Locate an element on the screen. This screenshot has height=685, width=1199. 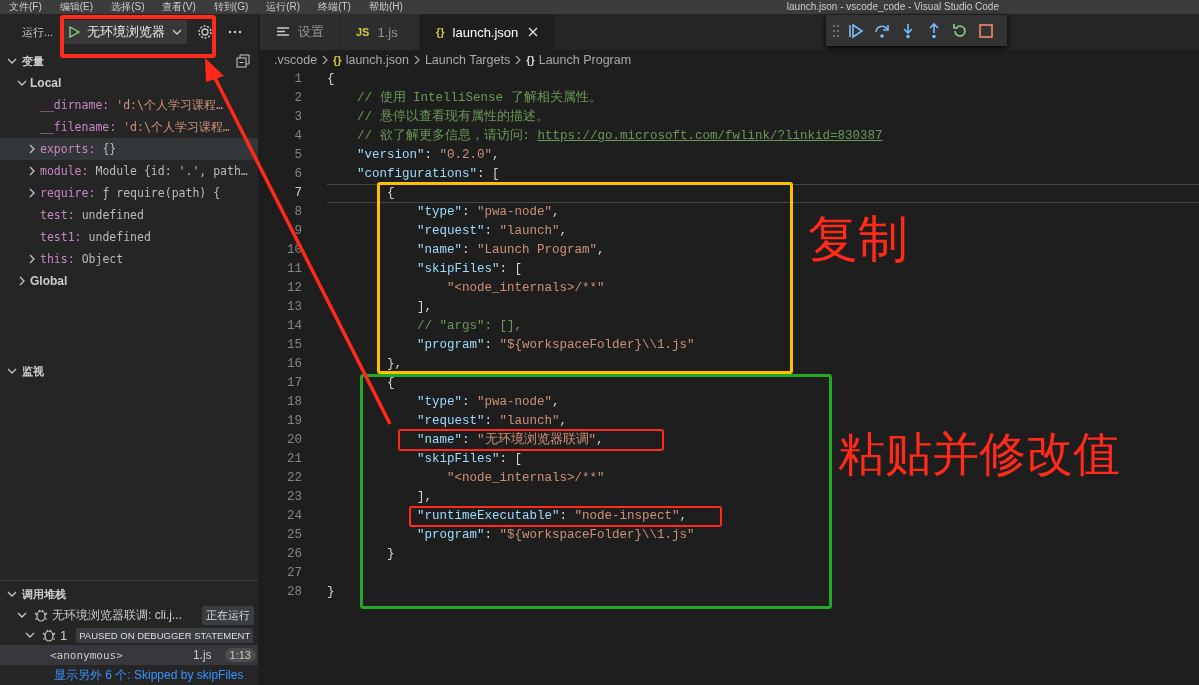
variable-row: this: Object is located at coordinates (129, 259).